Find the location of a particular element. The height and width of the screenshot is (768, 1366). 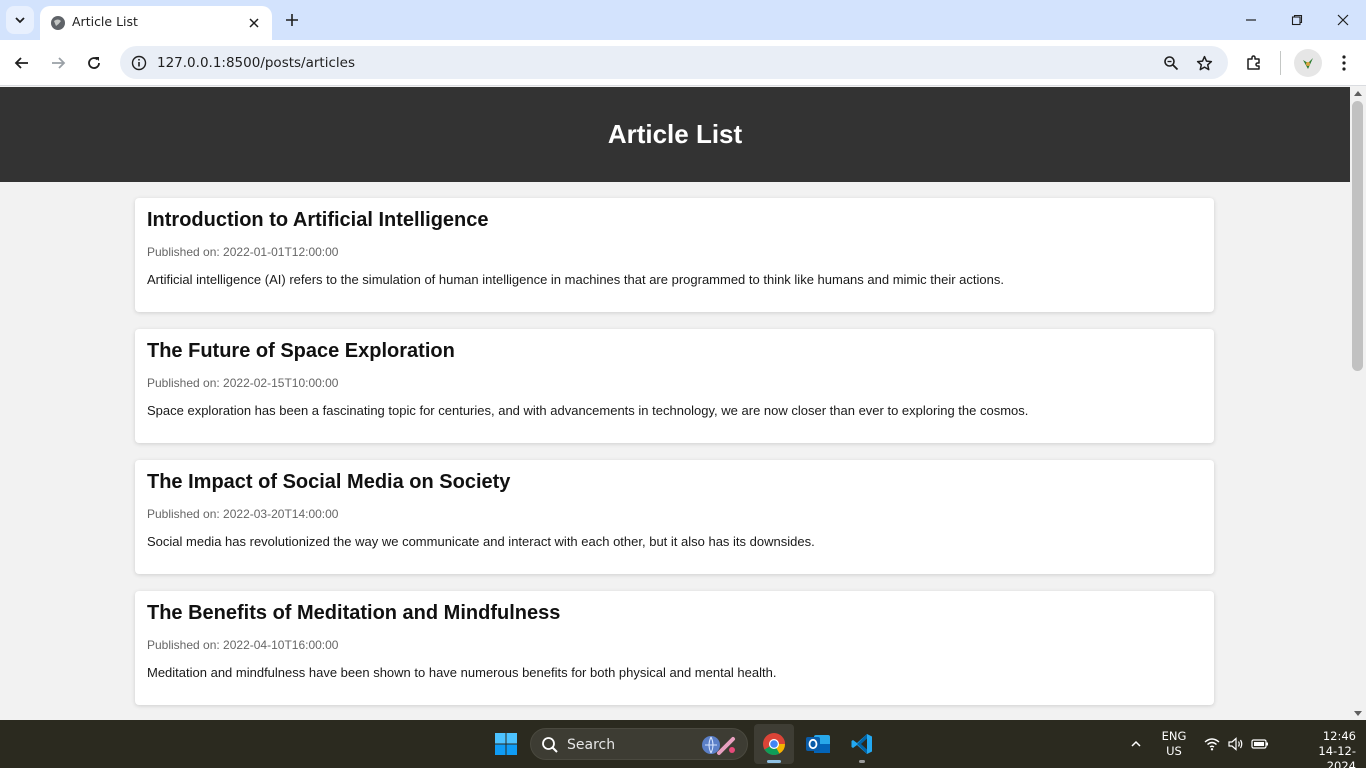

article-title: Introduction to Artificial Intelligence is located at coordinates (318, 220).